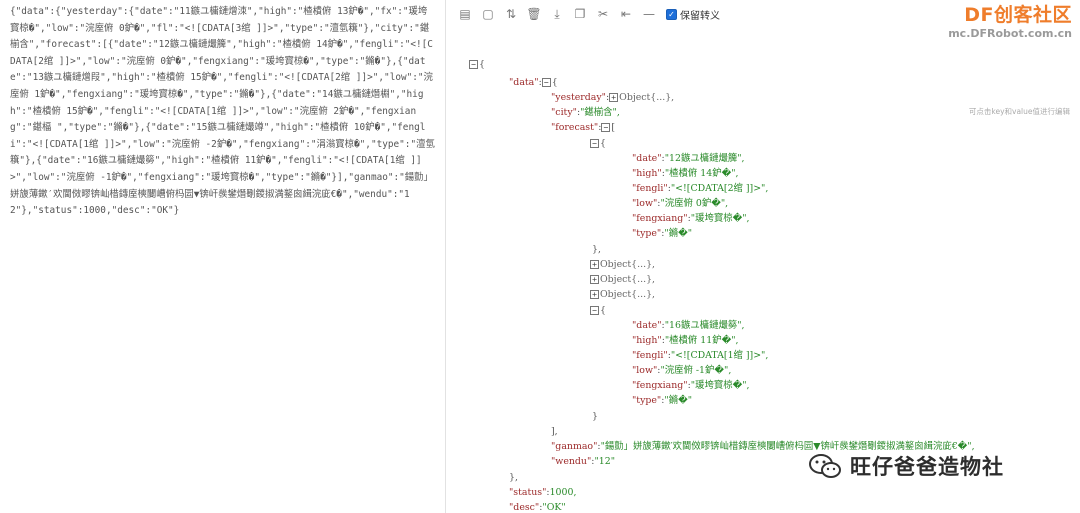 The image size is (1080, 513). What do you see at coordinates (527, 492) in the screenshot?
I see `key-status: "status"` at bounding box center [527, 492].